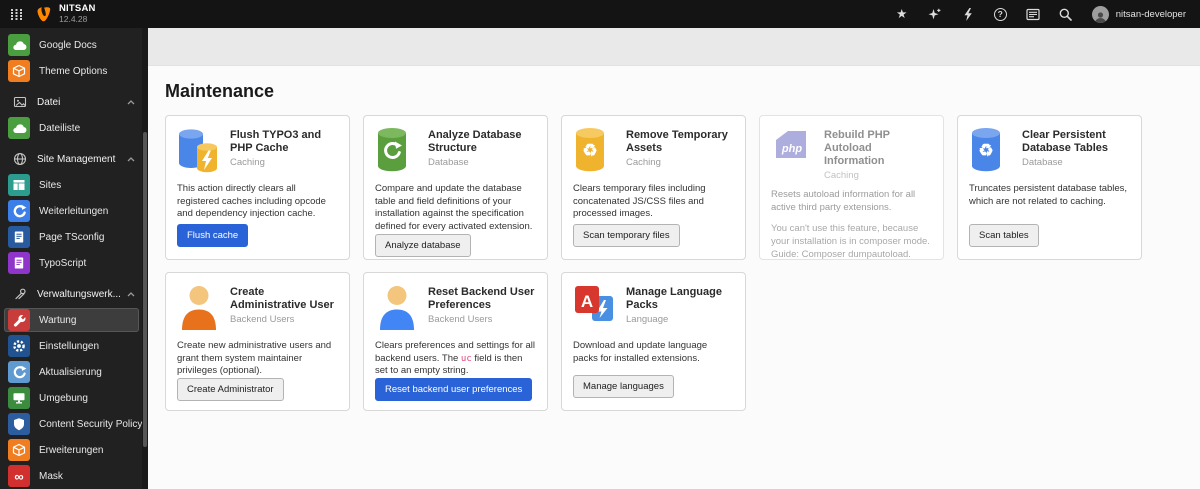 The image size is (1200, 489). What do you see at coordinates (19, 450) in the screenshot?
I see `cube-icon` at bounding box center [19, 450].